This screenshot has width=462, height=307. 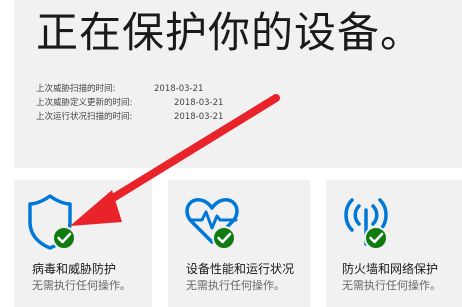 I want to click on wifi-antenna-icon, so click(x=371, y=224).